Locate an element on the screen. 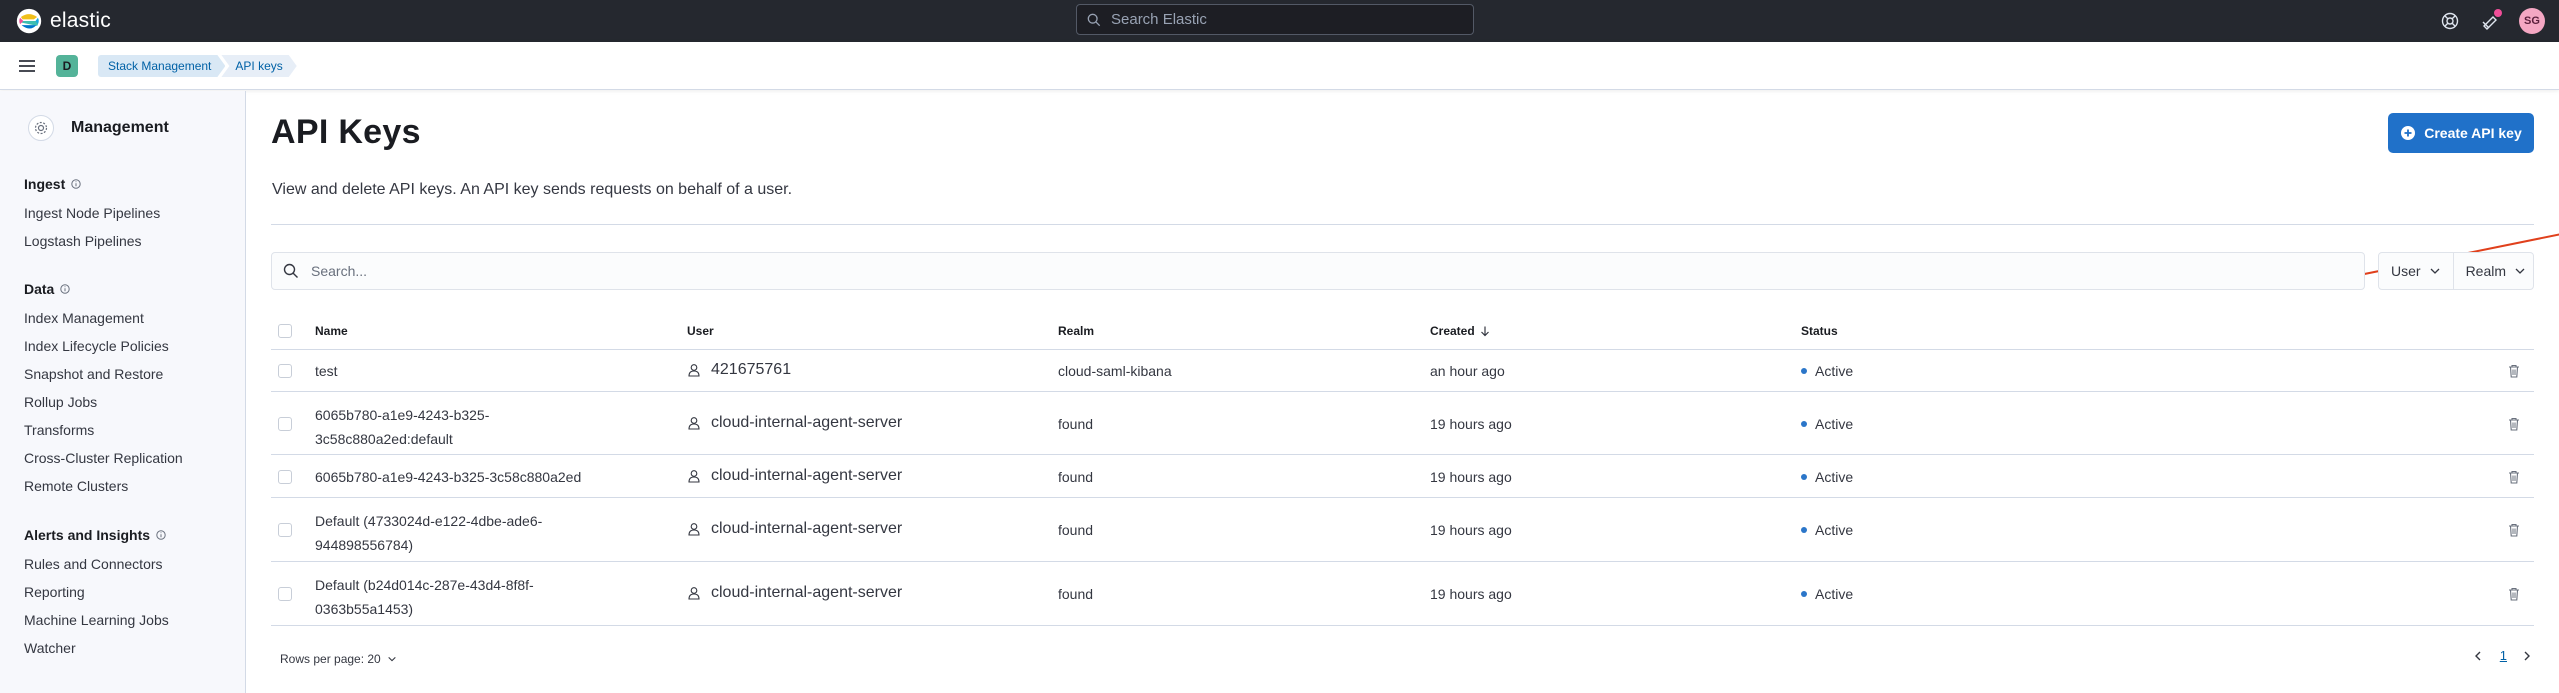 This screenshot has width=2559, height=693. global-search-input is located at coordinates (1281, 19).